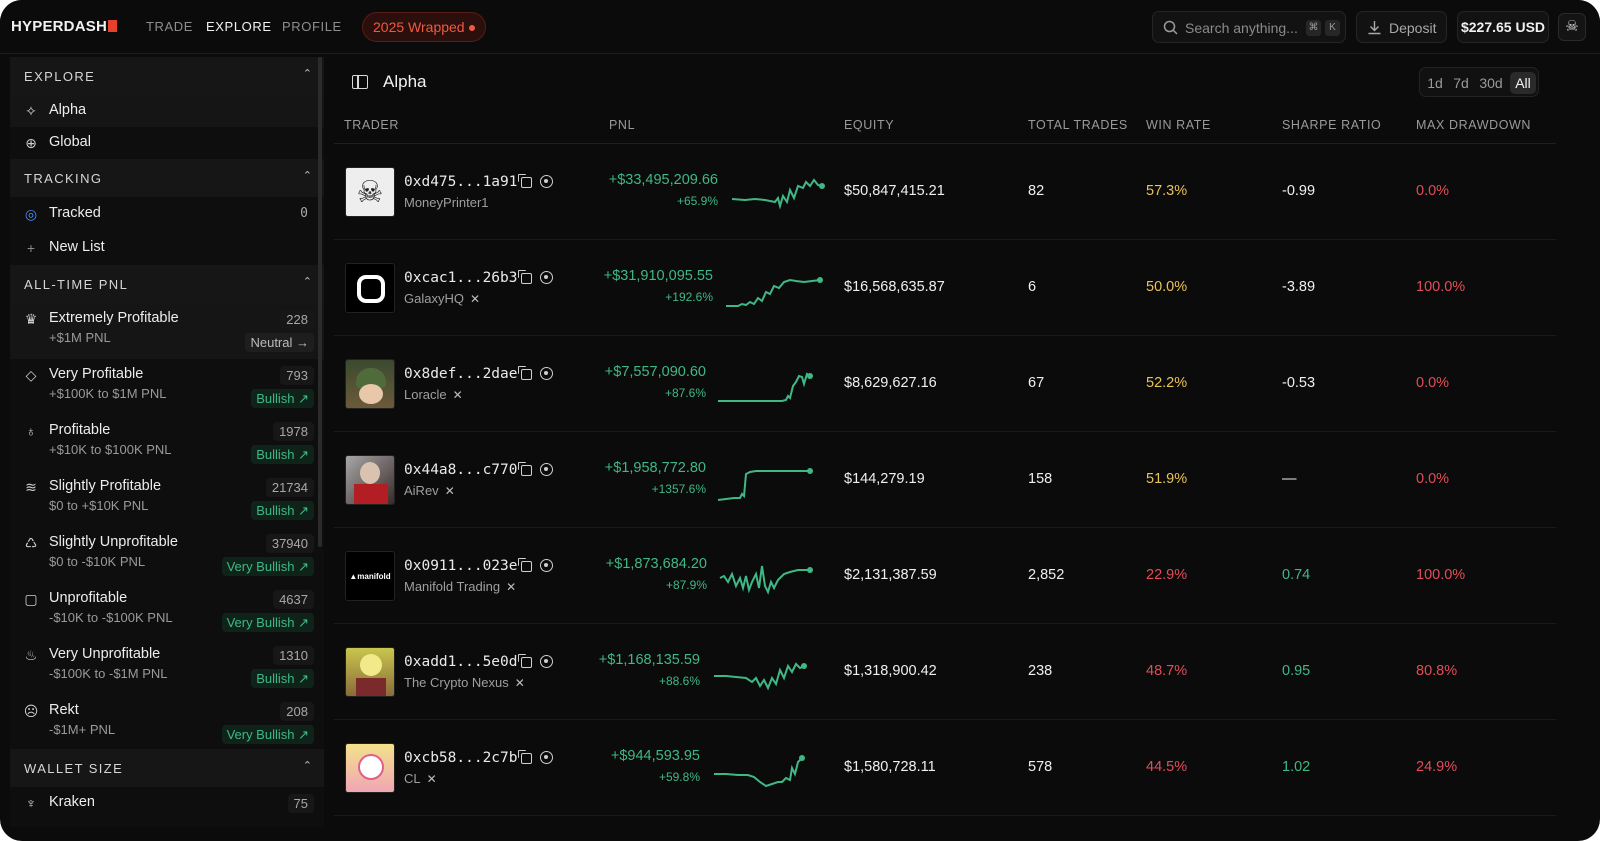 The image size is (1600, 841). Describe the element at coordinates (461, 470) in the screenshot. I see `trader-address: 0x44a8...c770` at that location.